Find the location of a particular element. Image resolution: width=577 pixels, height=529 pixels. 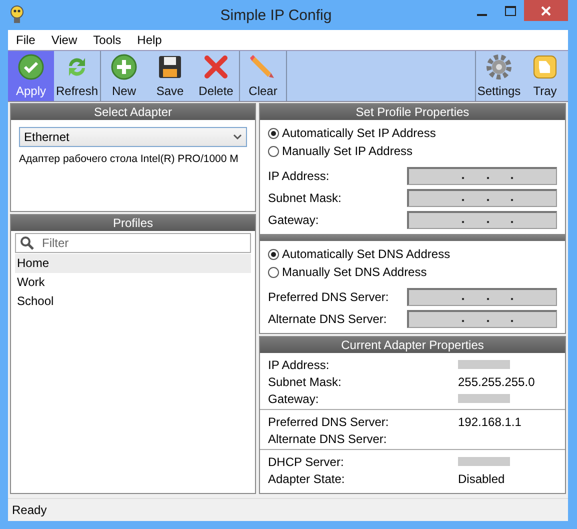

check-circle-icon is located at coordinates (31, 67).